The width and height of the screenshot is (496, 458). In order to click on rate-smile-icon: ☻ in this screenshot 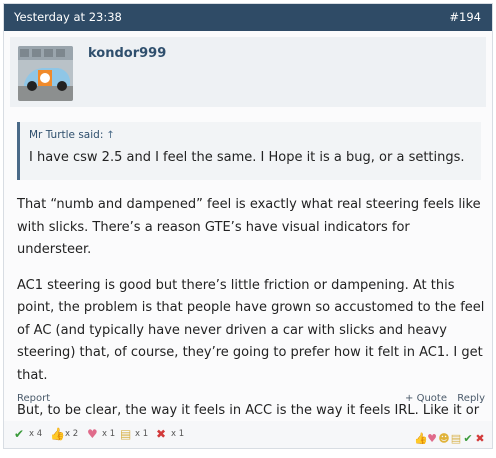, I will do `click(444, 439)`.